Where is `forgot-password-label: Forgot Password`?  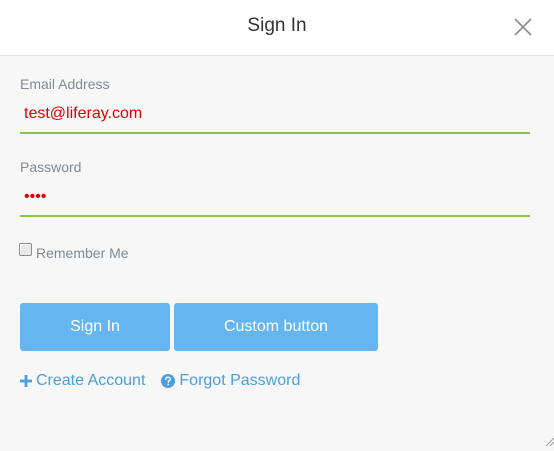 forgot-password-label: Forgot Password is located at coordinates (240, 380).